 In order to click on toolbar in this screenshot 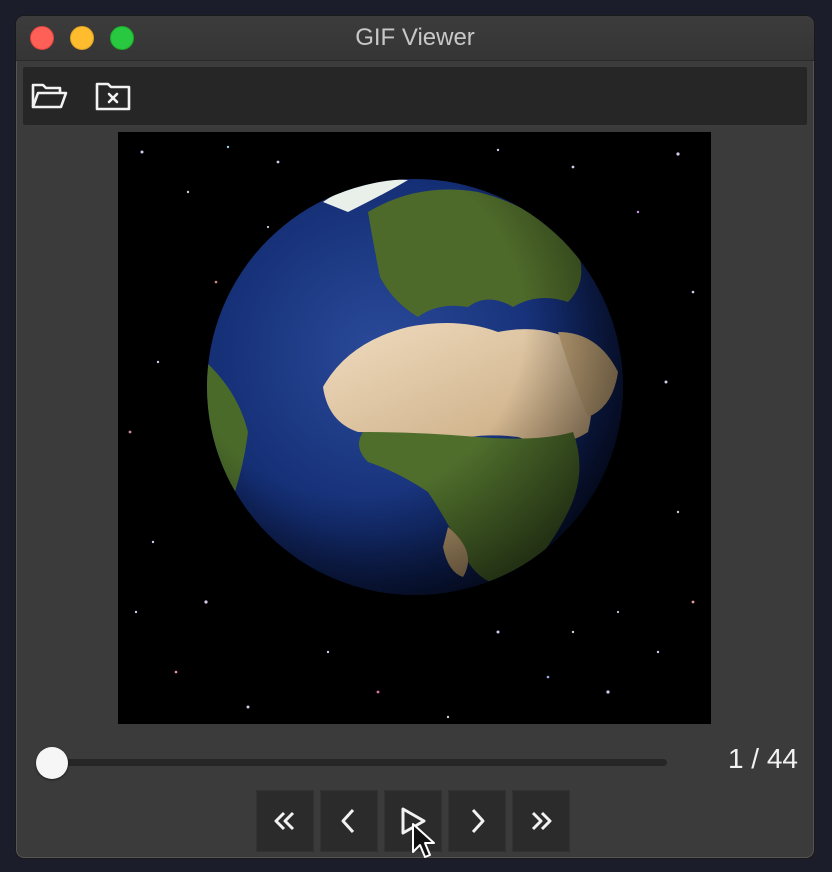, I will do `click(415, 96)`.